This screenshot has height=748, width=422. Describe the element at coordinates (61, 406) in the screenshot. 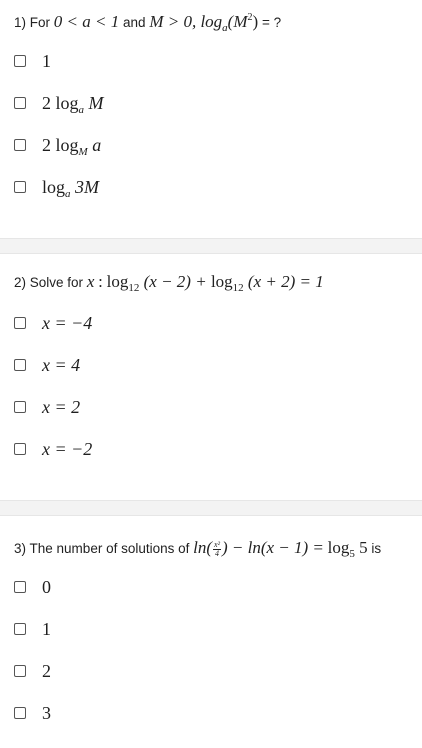

I see `option-label: x = 2` at that location.